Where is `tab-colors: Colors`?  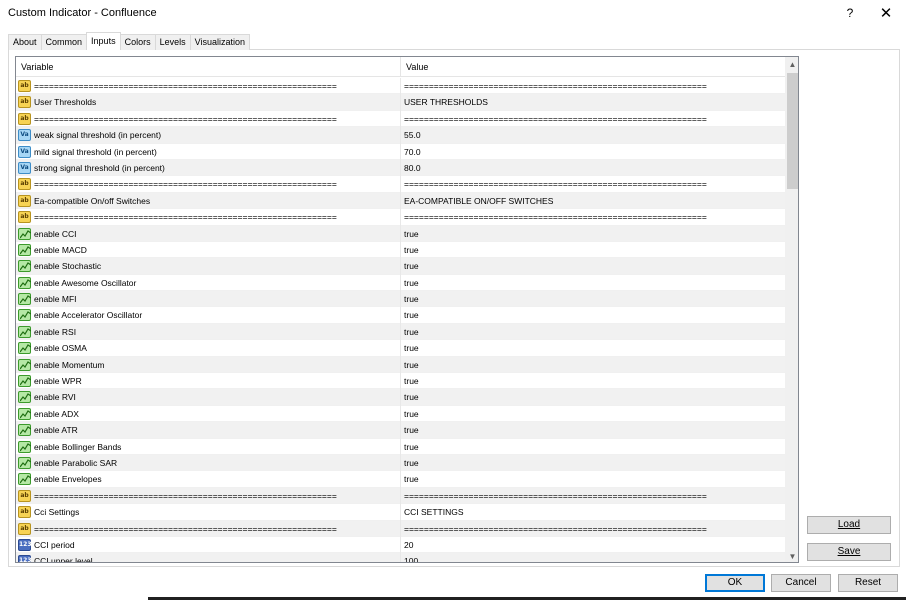 tab-colors: Colors is located at coordinates (137, 42).